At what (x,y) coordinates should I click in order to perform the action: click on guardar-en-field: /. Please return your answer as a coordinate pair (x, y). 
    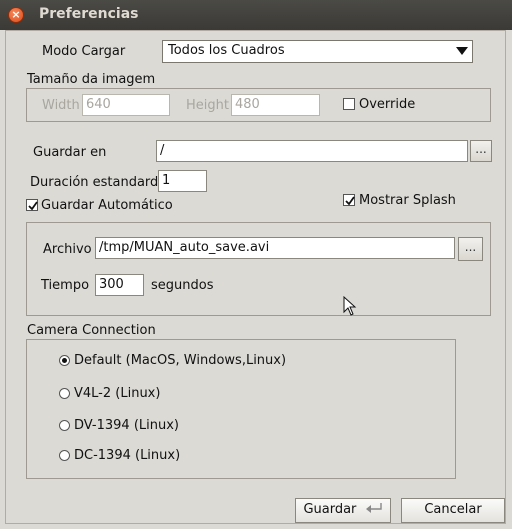
    Looking at the image, I should click on (312, 151).